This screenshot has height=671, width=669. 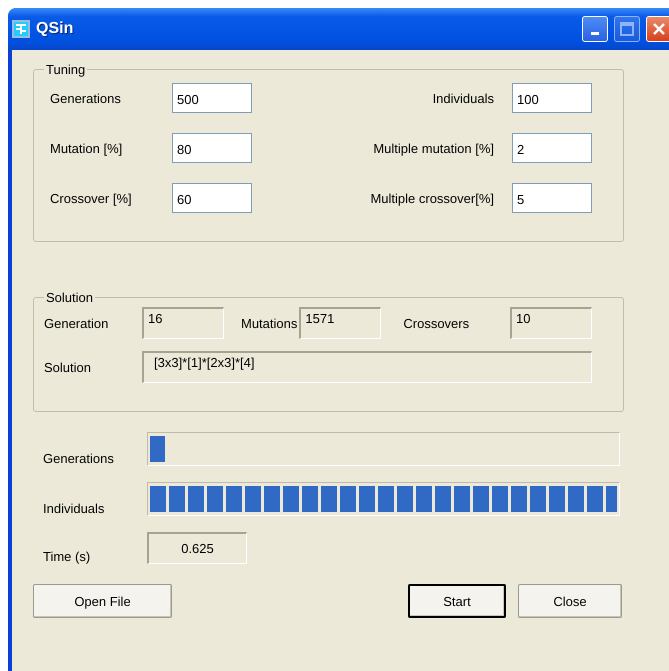 I want to click on field-label: Multiple mutation [%], so click(x=433, y=148).